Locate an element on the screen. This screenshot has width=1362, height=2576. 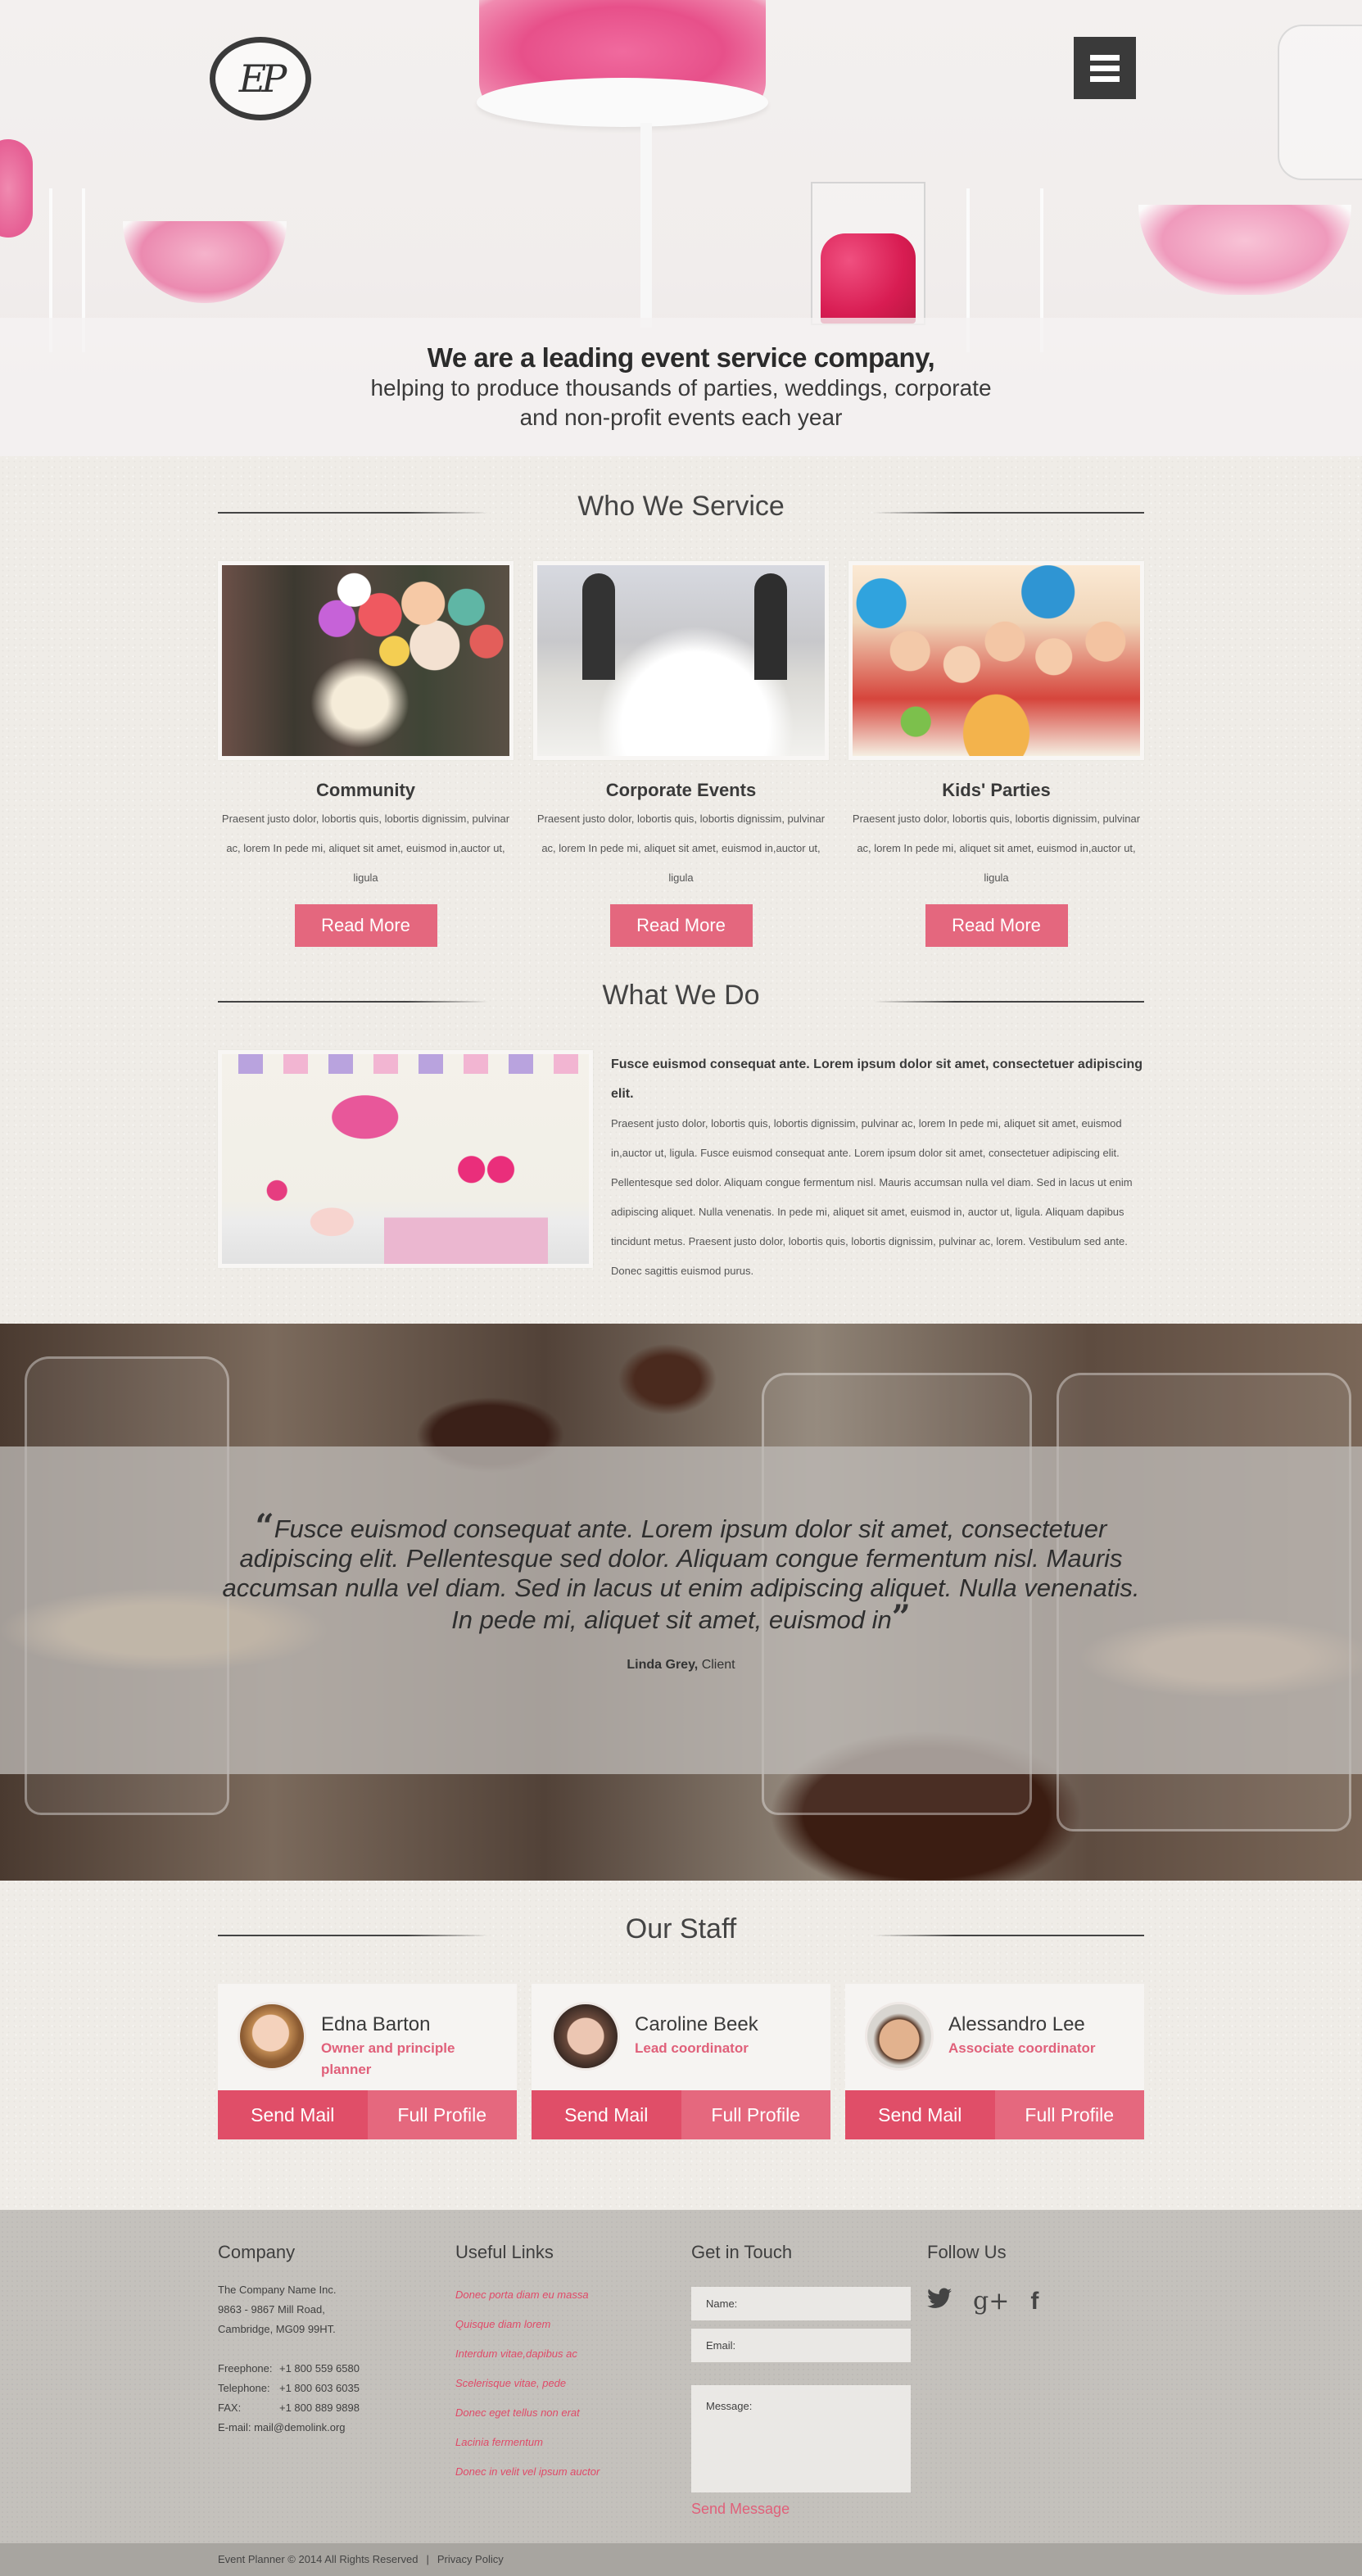
open-quote-icon: “ is located at coordinates (264, 1526).